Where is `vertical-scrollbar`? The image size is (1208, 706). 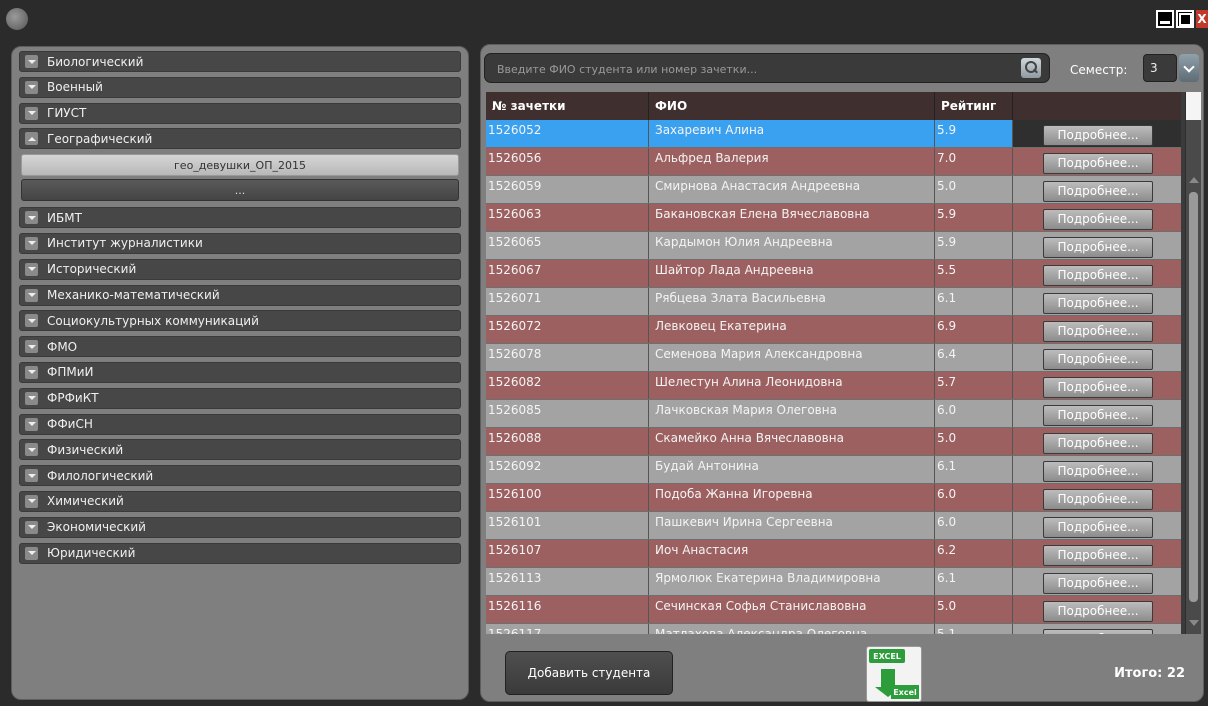
vertical-scrollbar is located at coordinates (1193, 363).